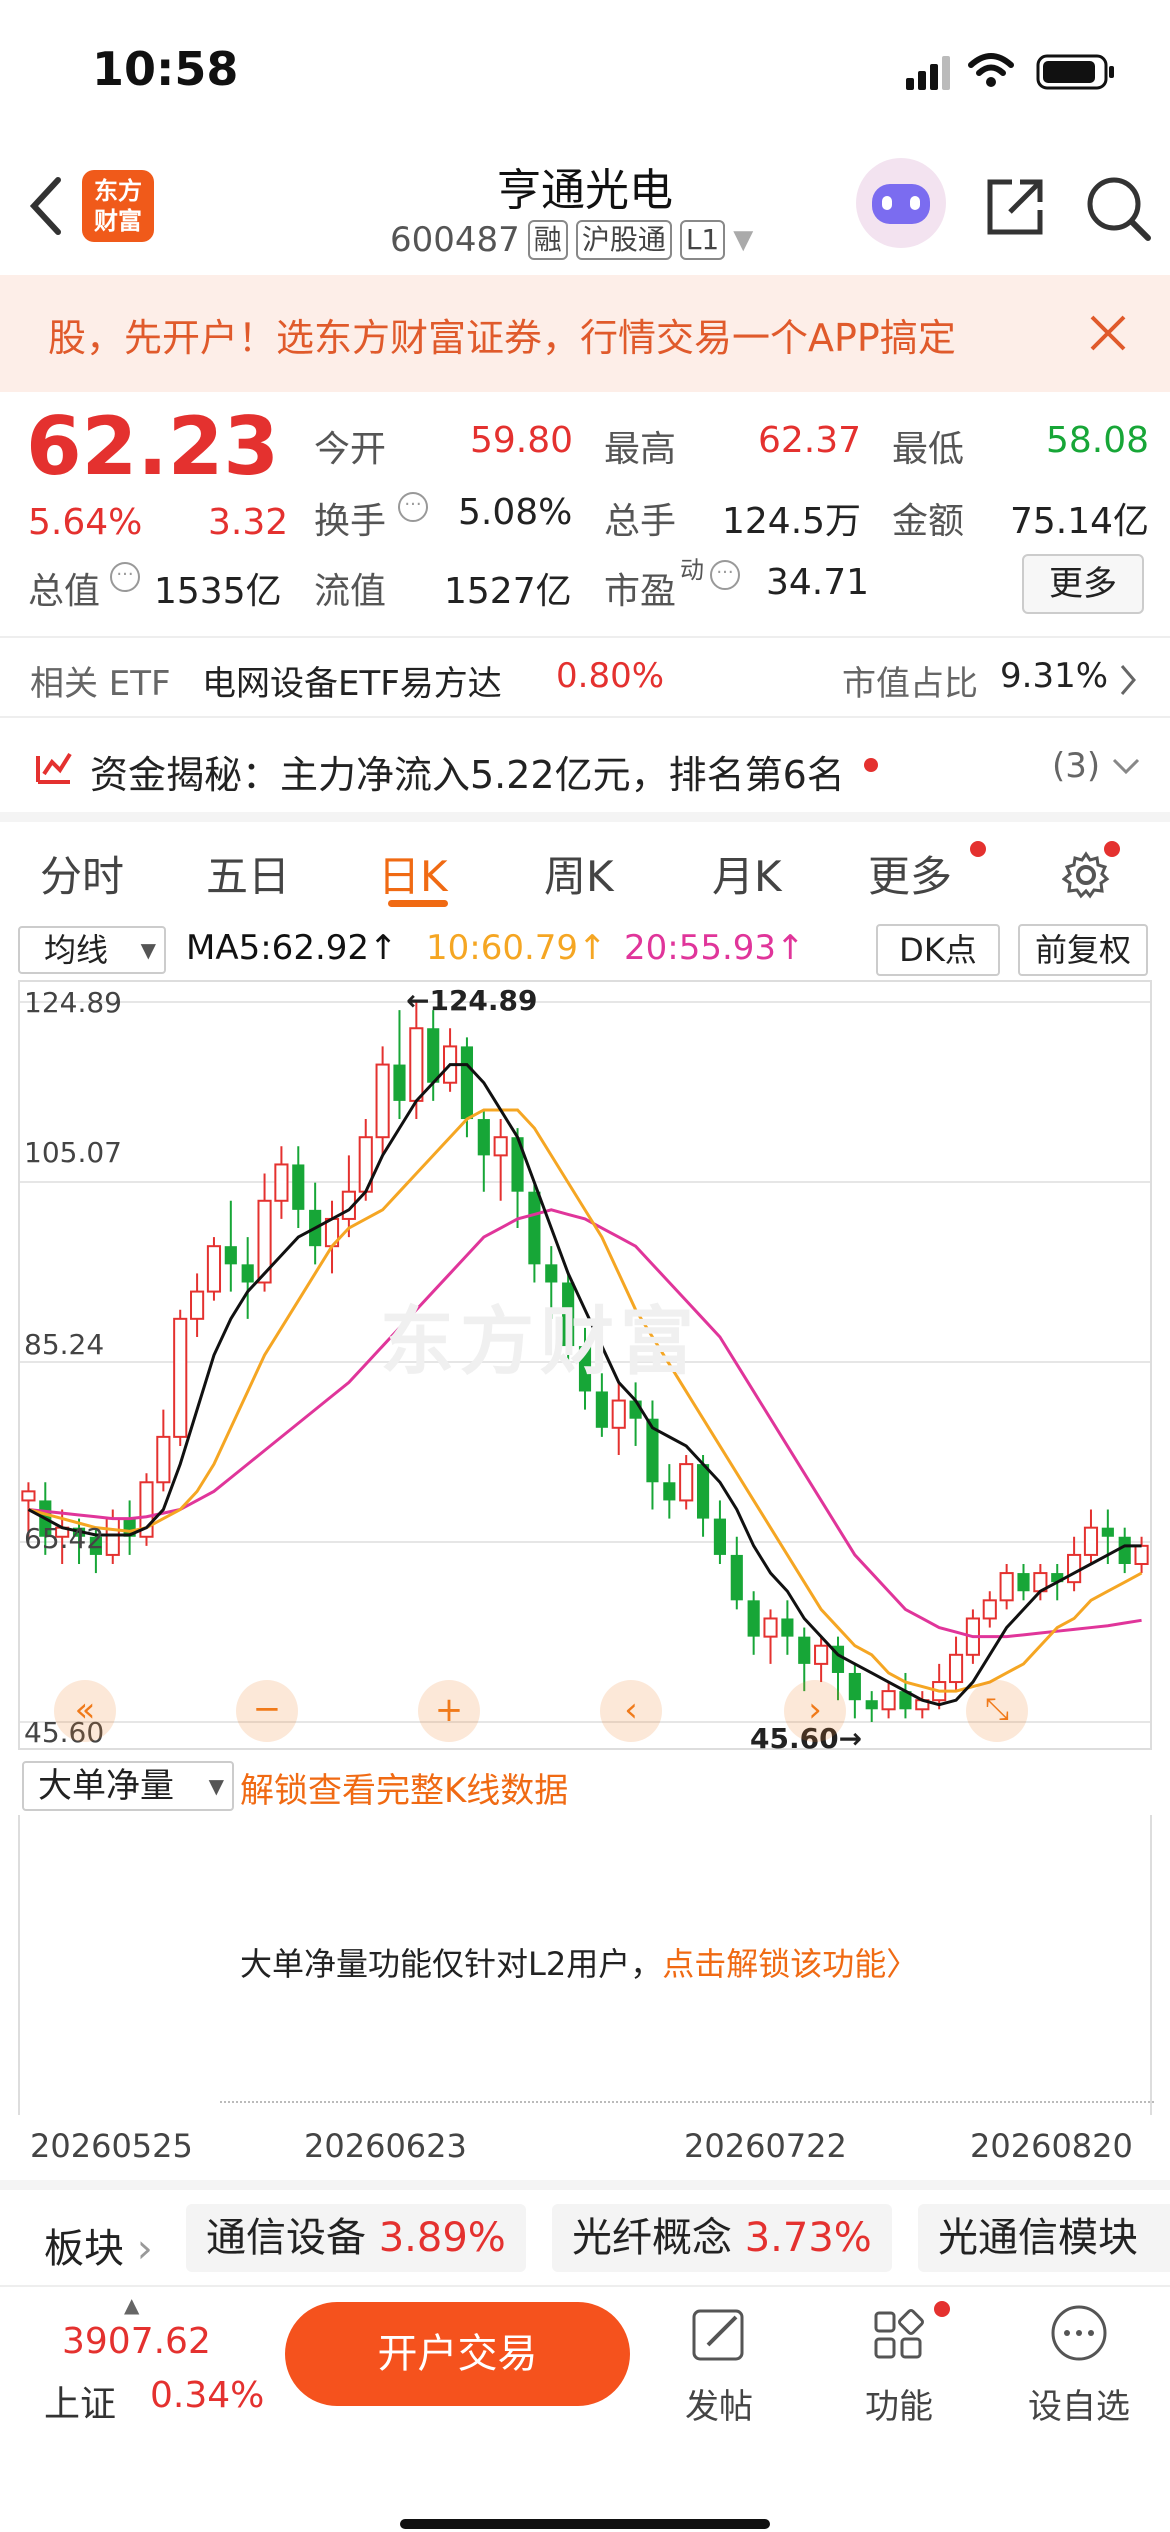  I want to click on triangle-up-icon: ▲, so click(132, 2305).